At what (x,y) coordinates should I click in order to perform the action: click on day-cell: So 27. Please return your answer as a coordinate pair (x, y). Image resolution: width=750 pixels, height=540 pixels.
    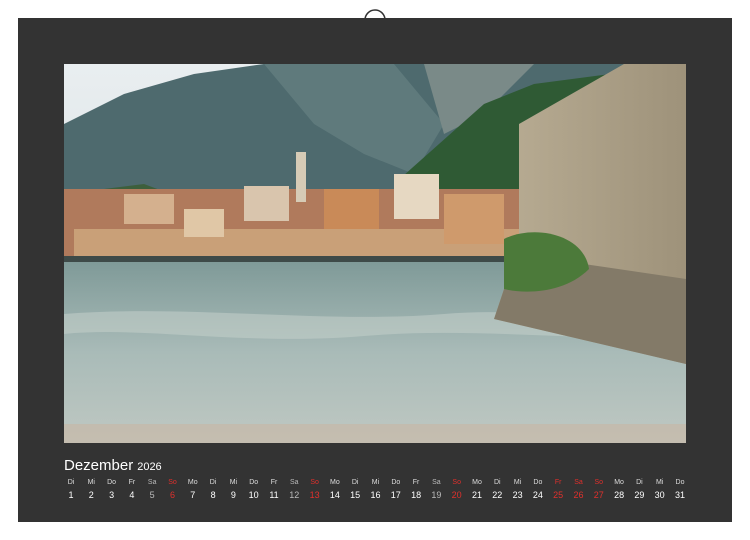
    Looking at the image, I should click on (599, 490).